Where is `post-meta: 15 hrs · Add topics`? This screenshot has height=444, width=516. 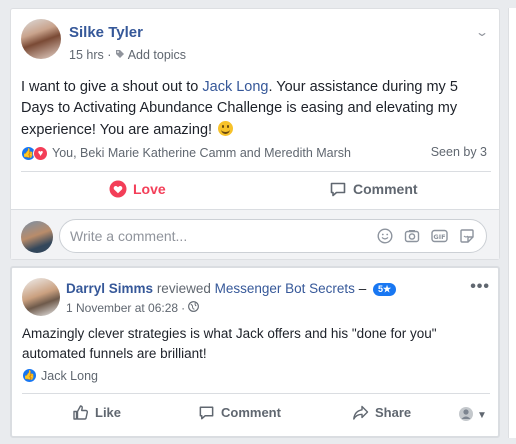
post-meta: 15 hrs · Add topics is located at coordinates (127, 55).